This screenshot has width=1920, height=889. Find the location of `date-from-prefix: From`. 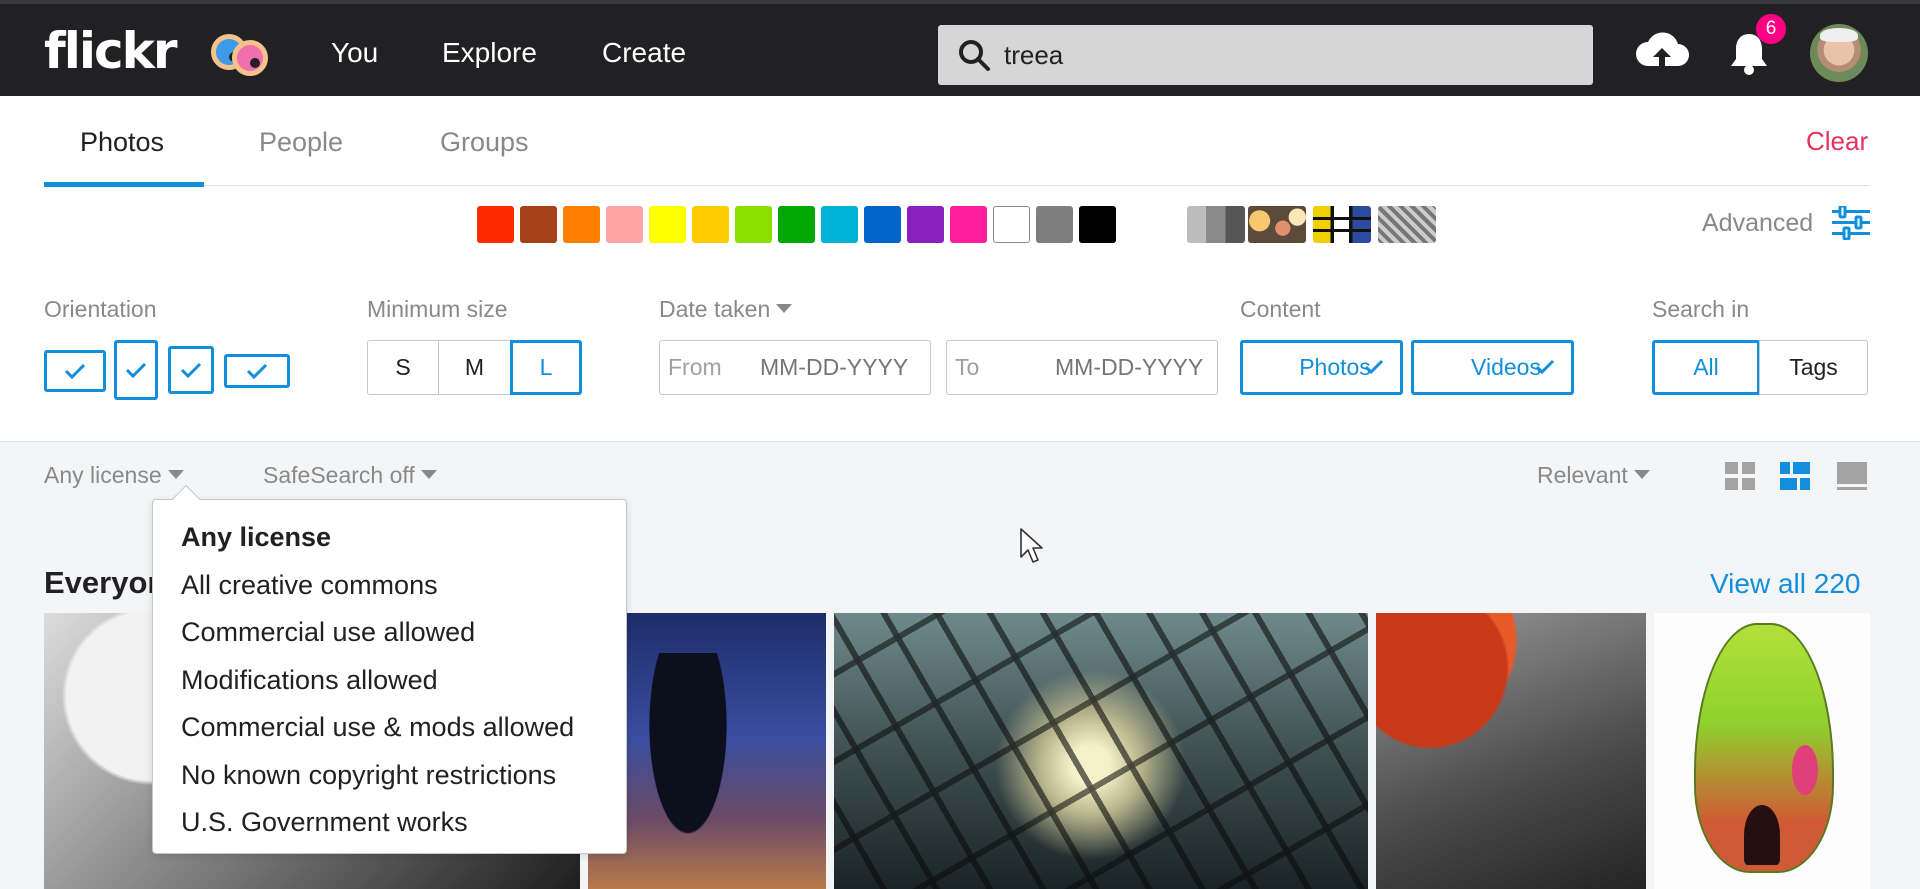

date-from-prefix: From is located at coordinates (695, 367).